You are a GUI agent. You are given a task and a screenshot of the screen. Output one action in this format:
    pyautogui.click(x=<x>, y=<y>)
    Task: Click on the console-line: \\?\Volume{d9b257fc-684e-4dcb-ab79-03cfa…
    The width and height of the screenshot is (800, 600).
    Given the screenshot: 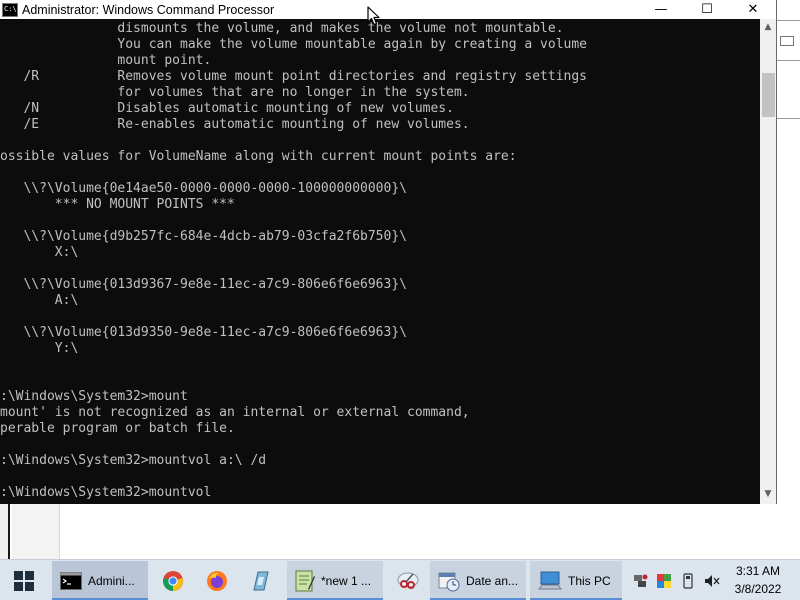 What is the action you would take?
    pyautogui.click(x=203, y=236)
    